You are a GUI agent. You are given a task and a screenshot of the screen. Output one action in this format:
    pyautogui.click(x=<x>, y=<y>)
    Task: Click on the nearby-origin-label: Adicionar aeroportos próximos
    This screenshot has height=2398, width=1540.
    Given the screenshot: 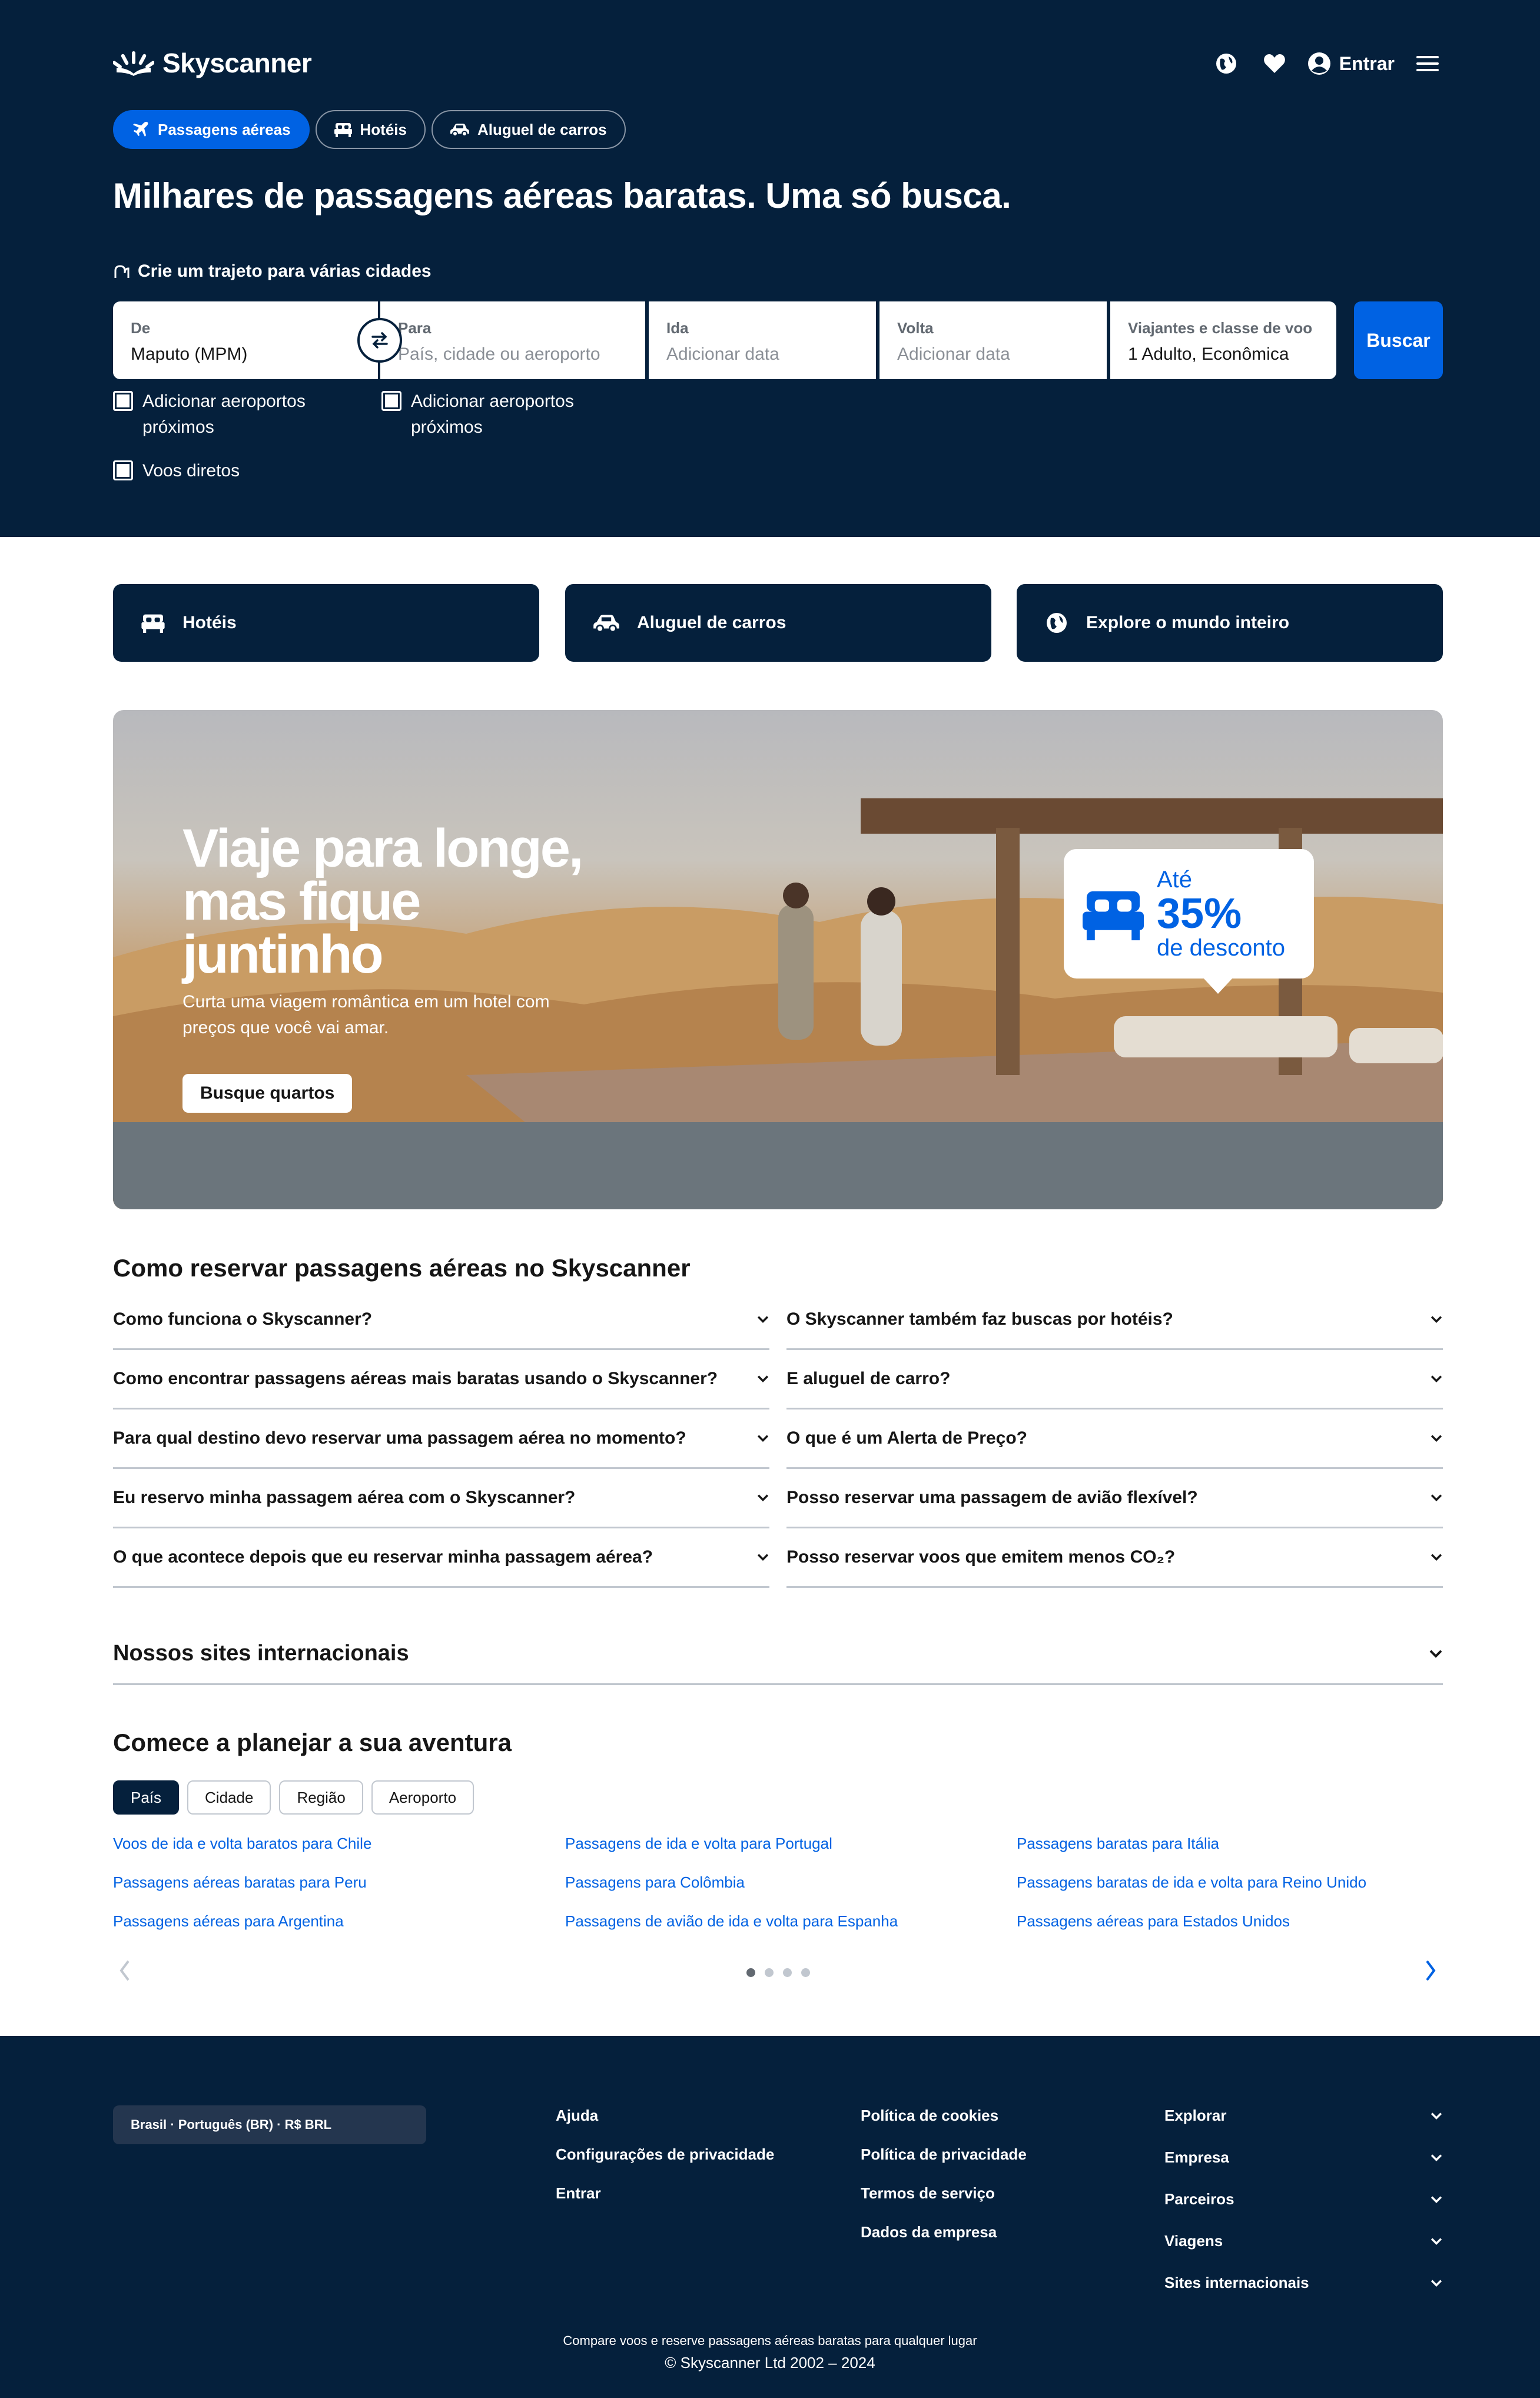 What is the action you would take?
    pyautogui.click(x=224, y=414)
    